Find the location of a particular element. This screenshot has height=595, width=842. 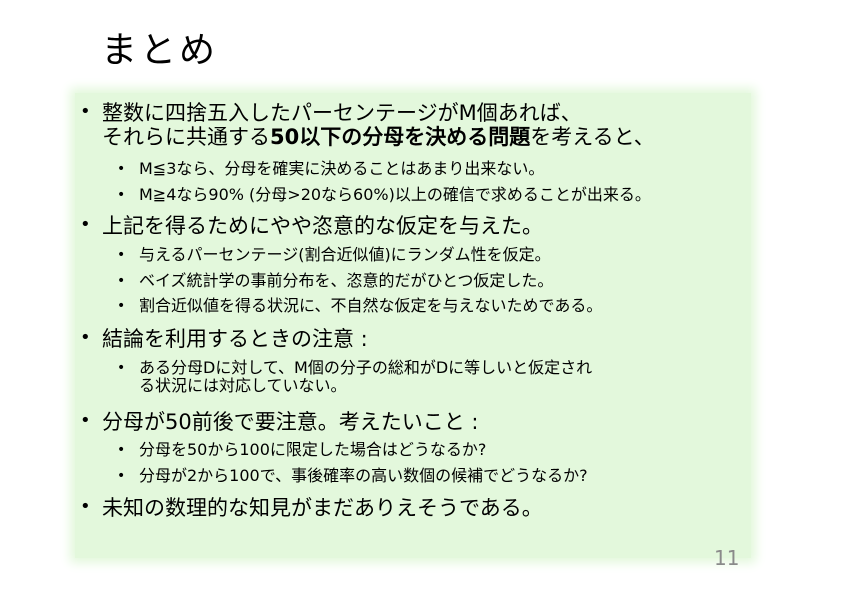

bullet-1-line-2-pre: それらに共通する is located at coordinates (186, 137).